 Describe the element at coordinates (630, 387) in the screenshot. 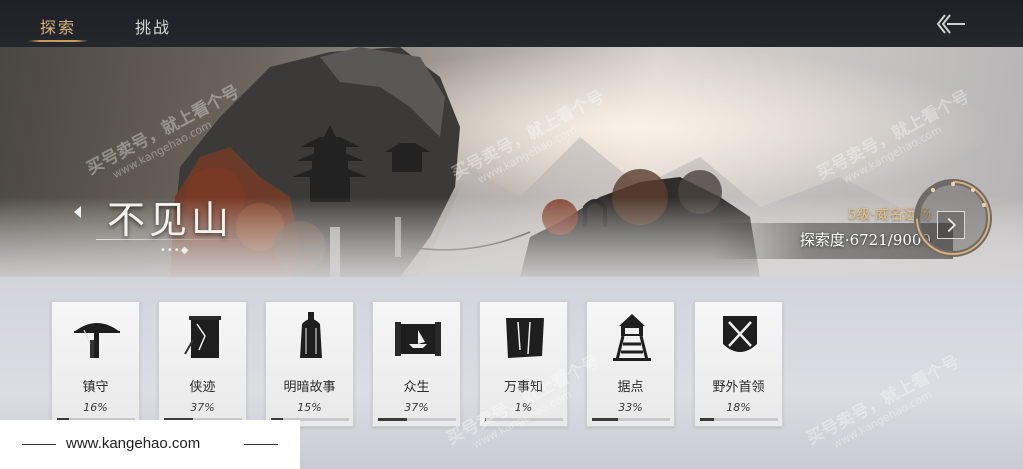

I see `feature-card-label: 据点` at that location.